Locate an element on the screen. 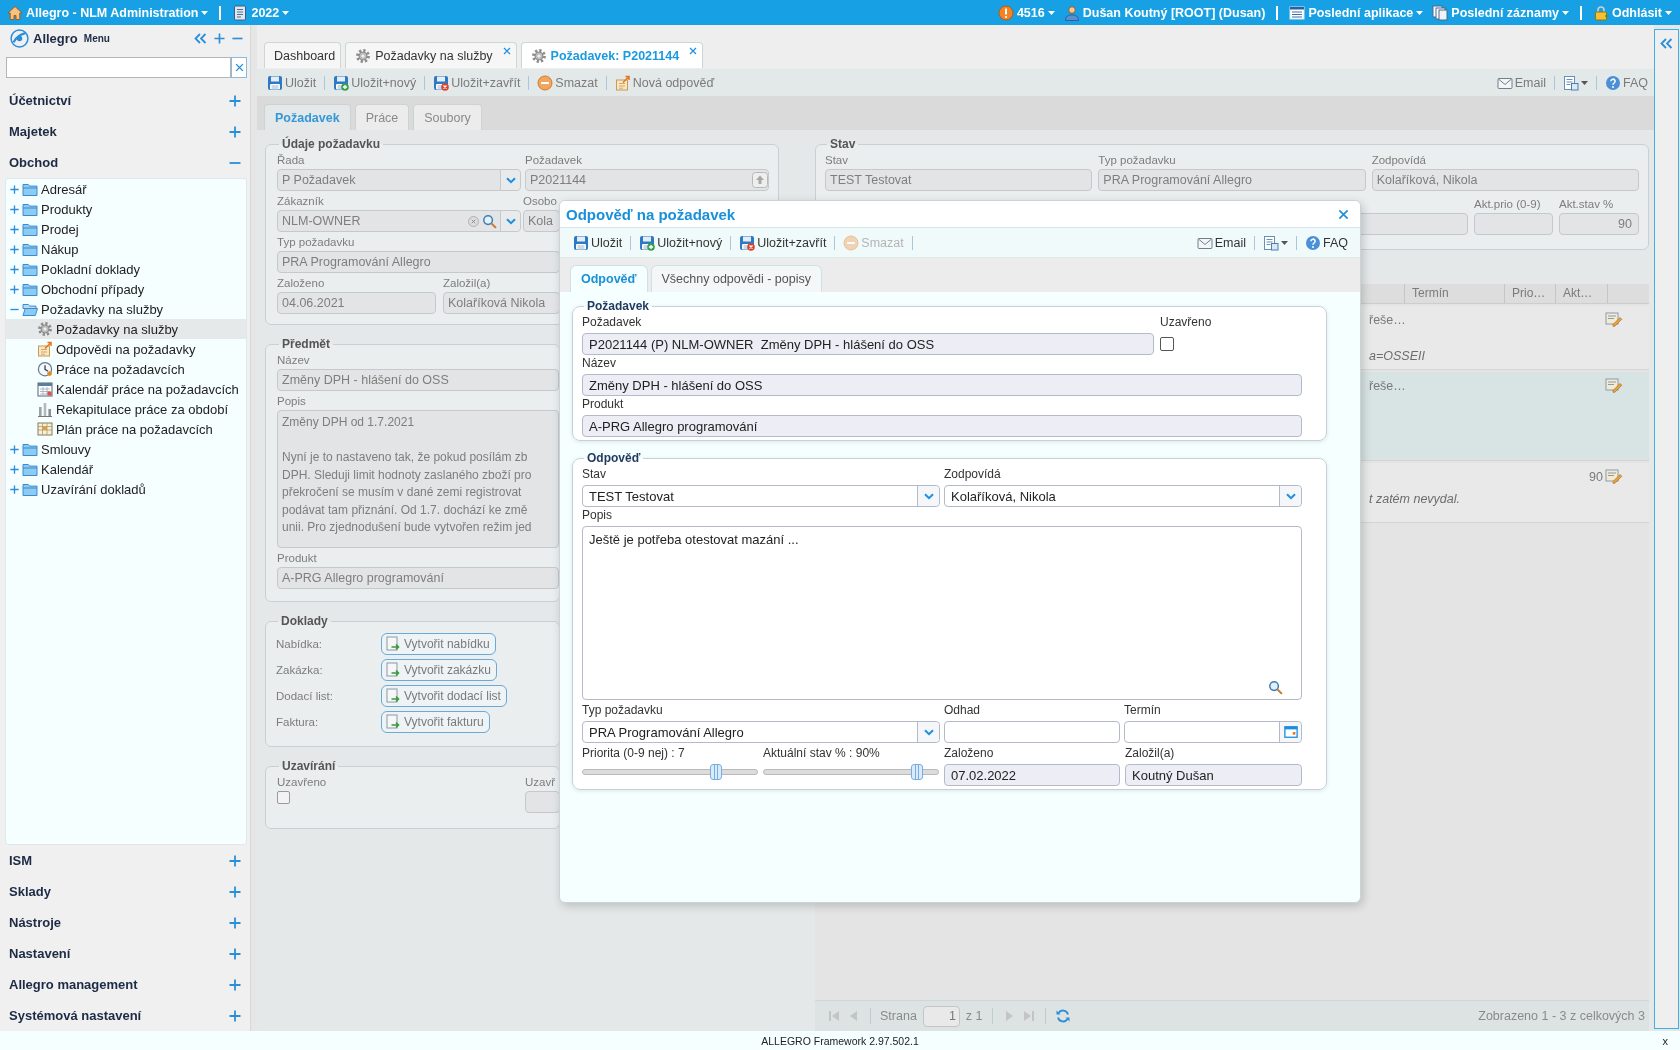 This screenshot has width=1680, height=1050. create-document-button: Vytvořit fakturu is located at coordinates (435, 722).